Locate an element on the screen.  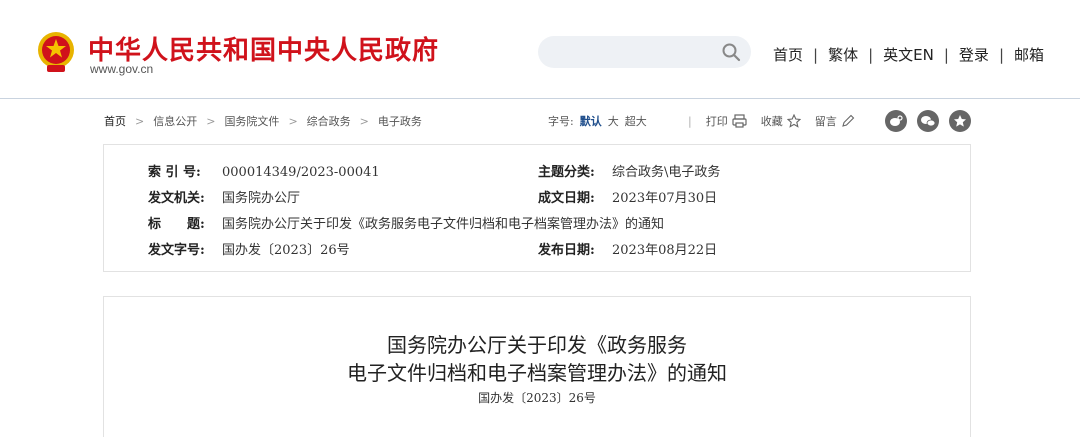
meta-issuer-value: 国务院办公厅 is located at coordinates (261, 198).